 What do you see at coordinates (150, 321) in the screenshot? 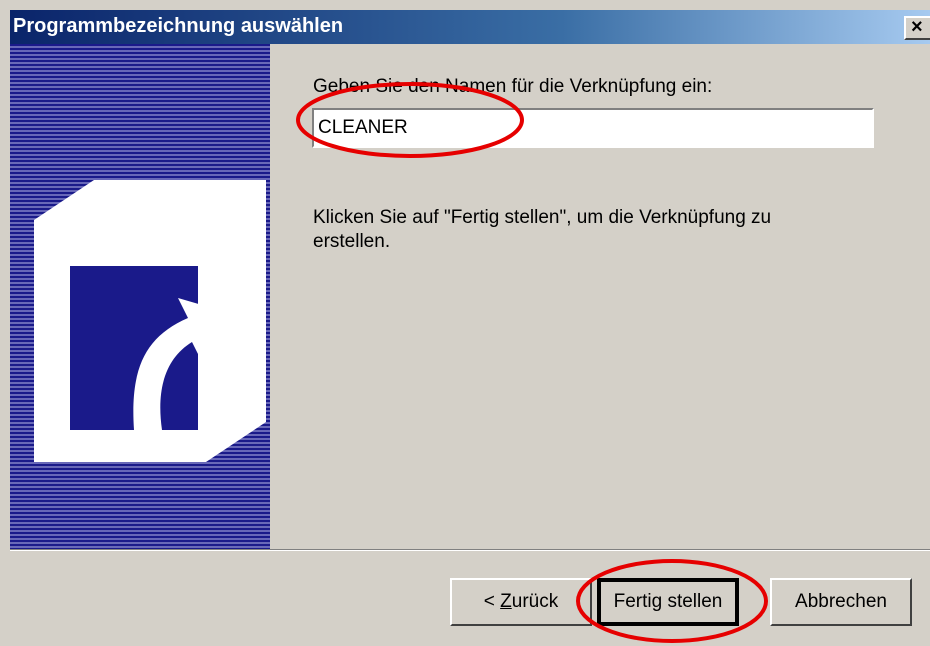
I see `shortcut-arrow-icon` at bounding box center [150, 321].